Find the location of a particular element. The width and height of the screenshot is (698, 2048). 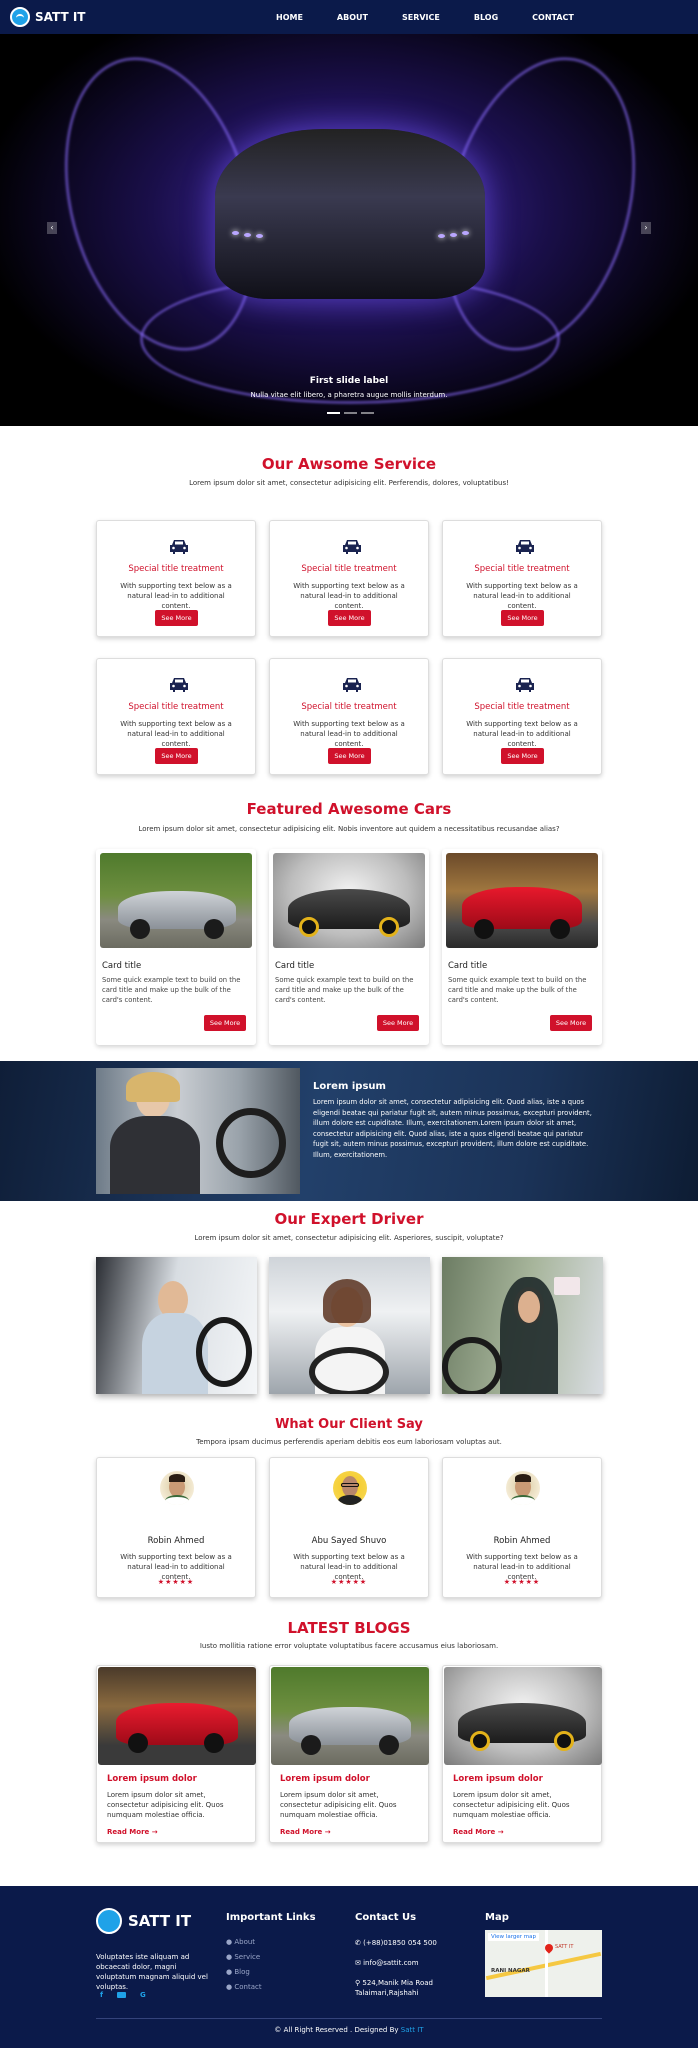

email-item: ✉ info@sattit.com is located at coordinates (387, 1963).